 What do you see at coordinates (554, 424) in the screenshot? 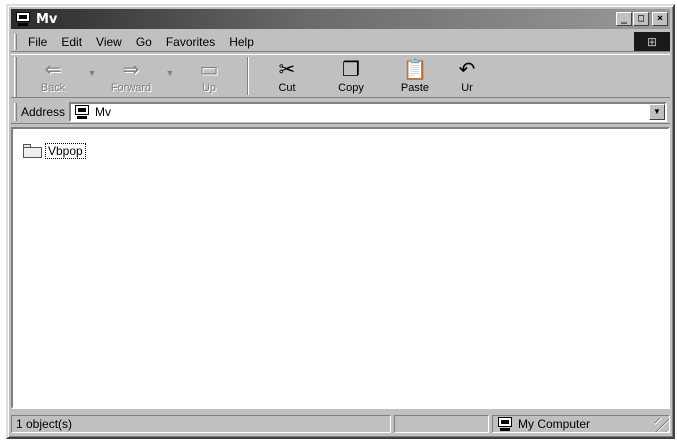
I see `status-location: My Computer` at bounding box center [554, 424].